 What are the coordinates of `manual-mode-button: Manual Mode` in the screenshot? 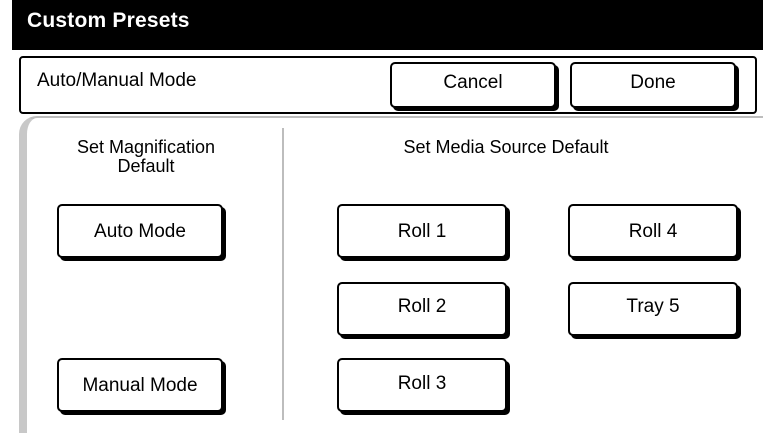 It's located at (140, 385).